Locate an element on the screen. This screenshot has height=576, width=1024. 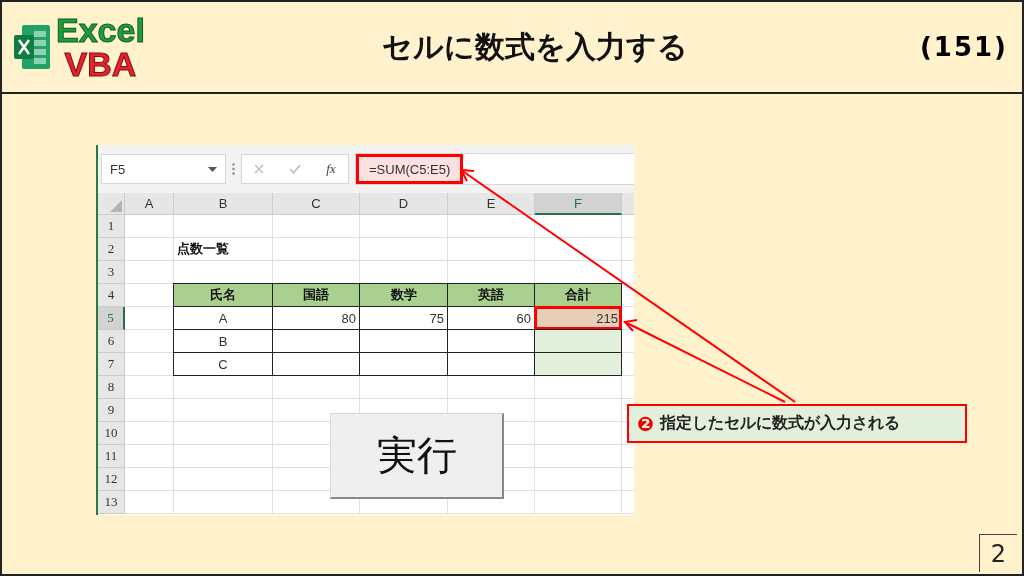
formula-field: =SUM(C5:E5) is located at coordinates (410, 169).